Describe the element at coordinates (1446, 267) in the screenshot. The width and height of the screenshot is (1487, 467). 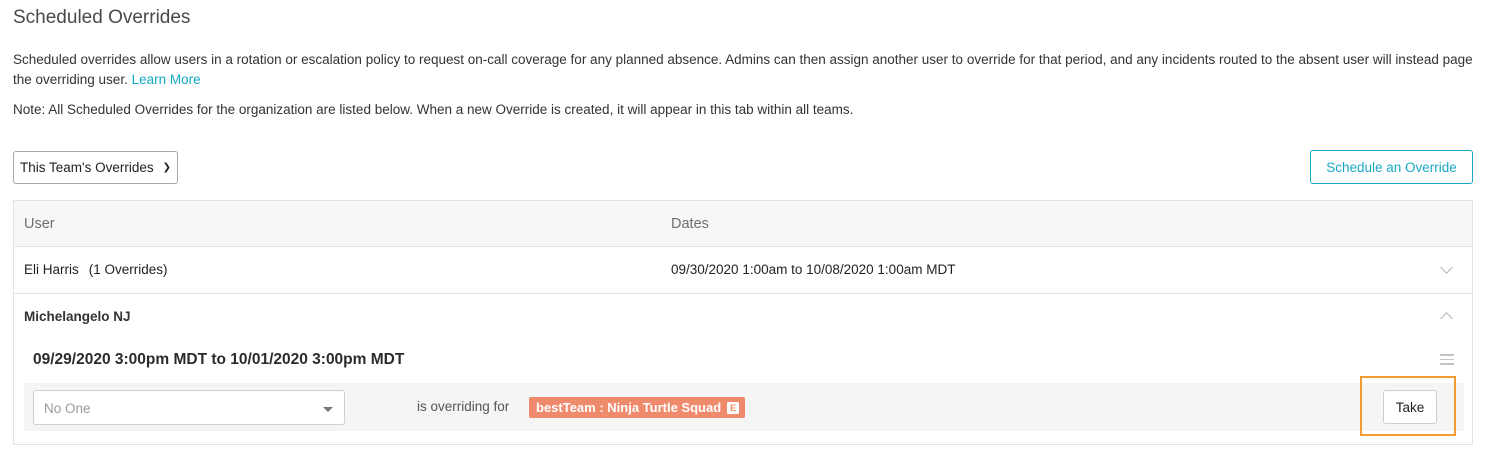
I see `expand-chevron-icon` at that location.